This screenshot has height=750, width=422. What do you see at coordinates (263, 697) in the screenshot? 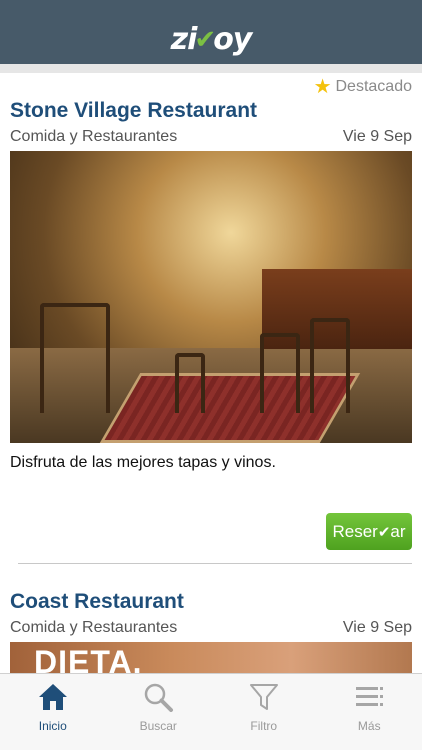
I see `filter-icon` at bounding box center [263, 697].